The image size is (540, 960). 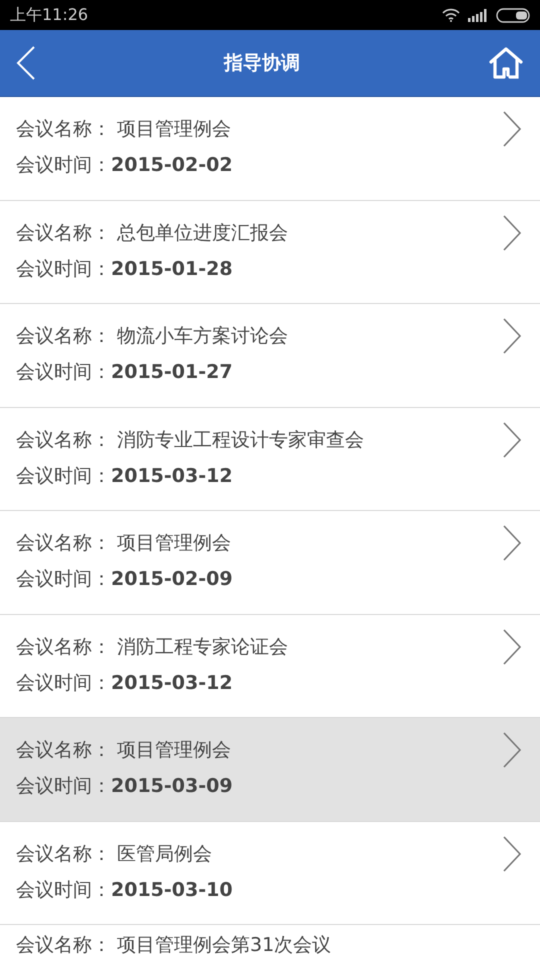 I want to click on meeting-name-value: 消防专业工程设计专家审查会, so click(x=240, y=440).